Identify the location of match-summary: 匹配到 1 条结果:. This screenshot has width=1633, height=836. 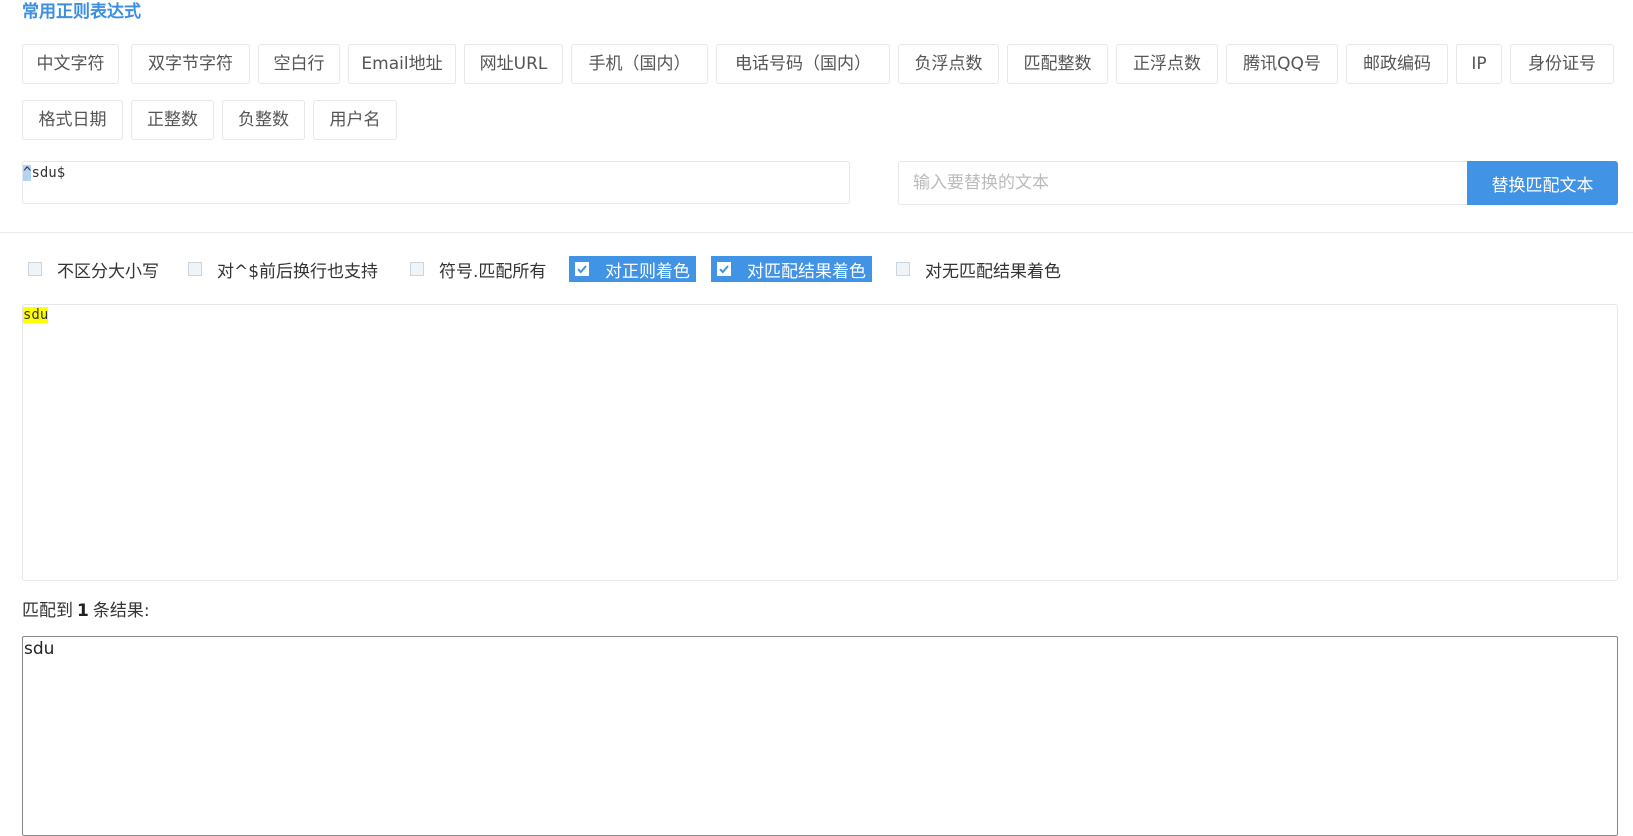
(86, 608).